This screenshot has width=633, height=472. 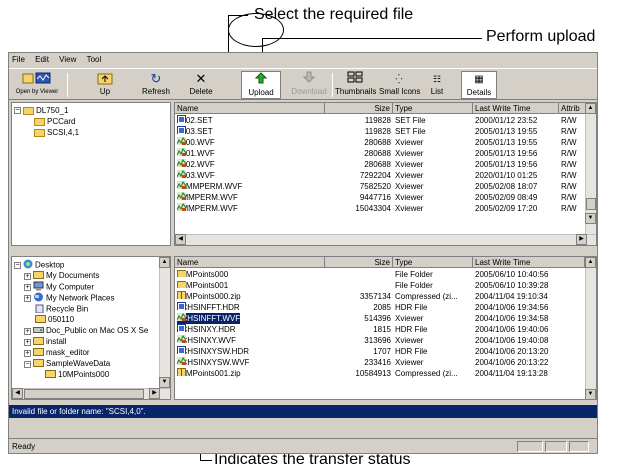 I want to click on tree-item-scsi: SCSI,4,1, so click(x=56, y=132).